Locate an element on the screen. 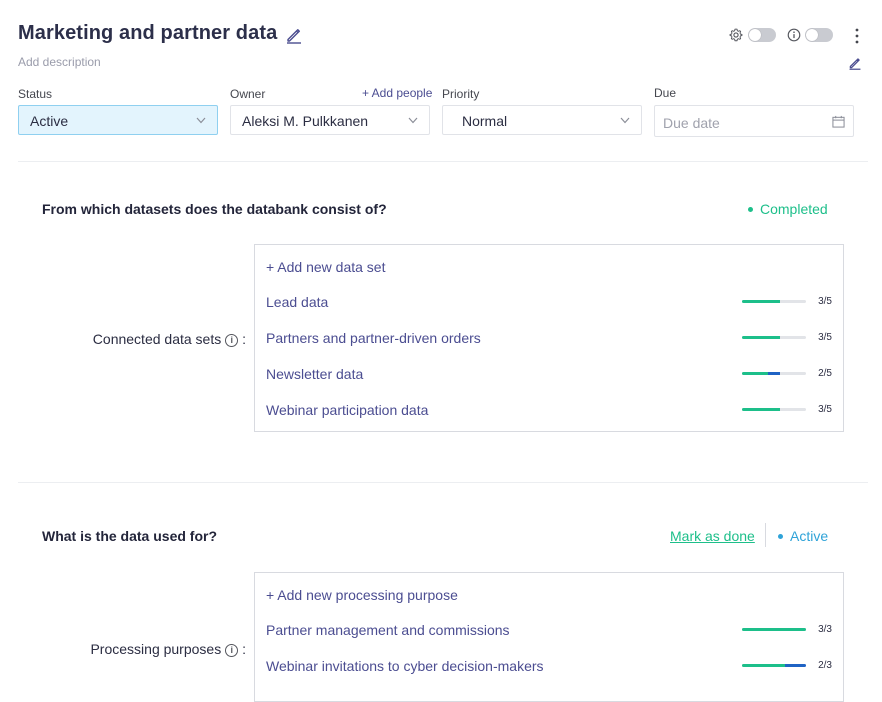  due-date-placeholder: Due date is located at coordinates (691, 123).